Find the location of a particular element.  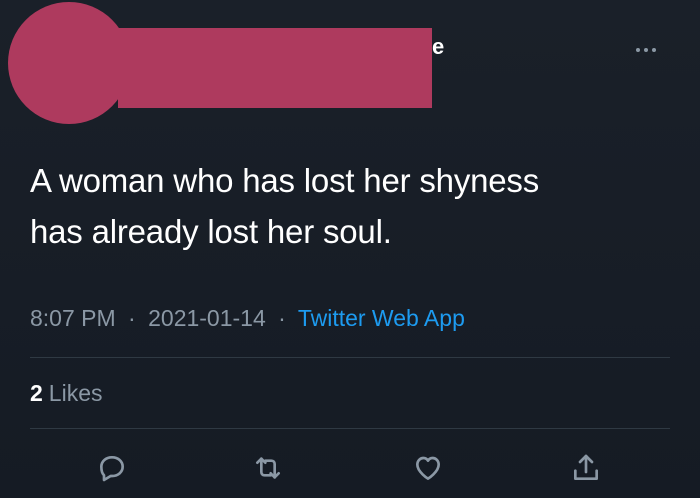

retweet-icon is located at coordinates (267, 468).